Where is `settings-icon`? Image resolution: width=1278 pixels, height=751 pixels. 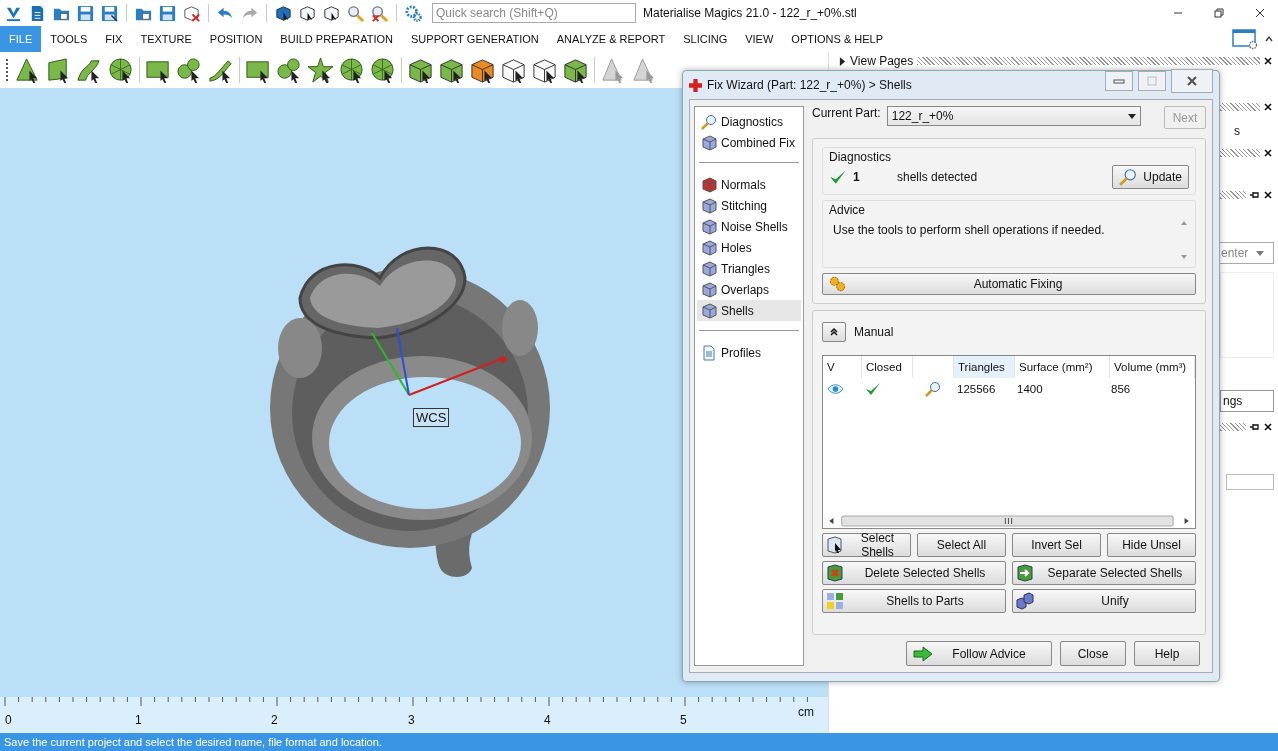 settings-icon is located at coordinates (413, 13).